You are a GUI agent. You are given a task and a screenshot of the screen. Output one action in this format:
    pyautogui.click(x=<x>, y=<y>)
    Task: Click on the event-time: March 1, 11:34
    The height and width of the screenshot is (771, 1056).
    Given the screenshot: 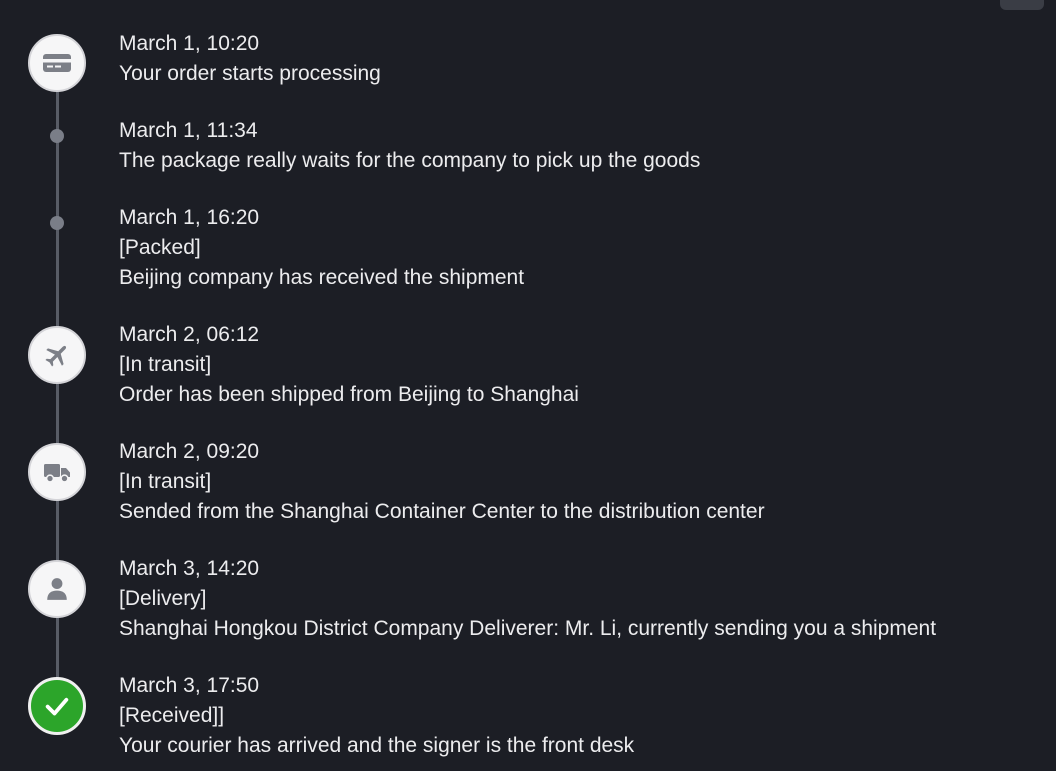 What is the action you would take?
    pyautogui.click(x=188, y=130)
    